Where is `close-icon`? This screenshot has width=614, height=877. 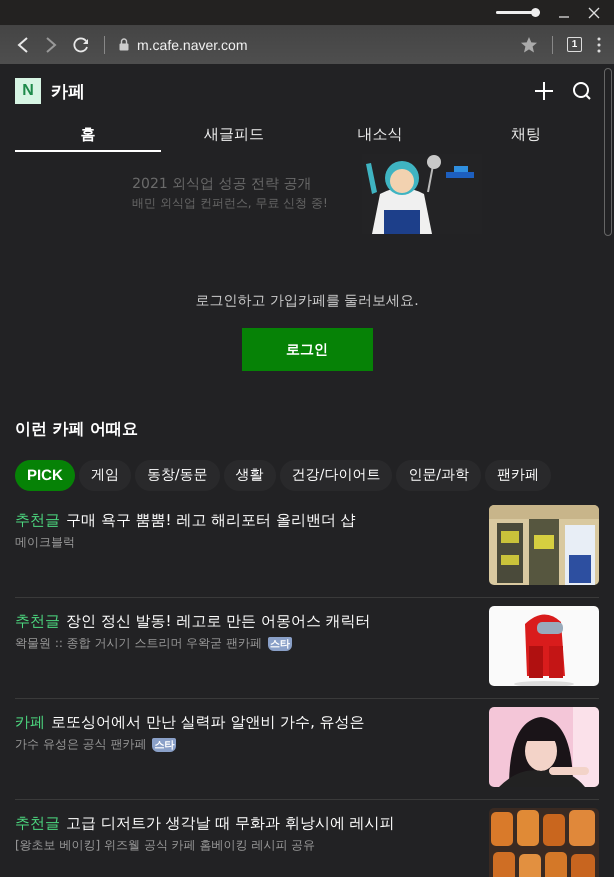
close-icon is located at coordinates (594, 12).